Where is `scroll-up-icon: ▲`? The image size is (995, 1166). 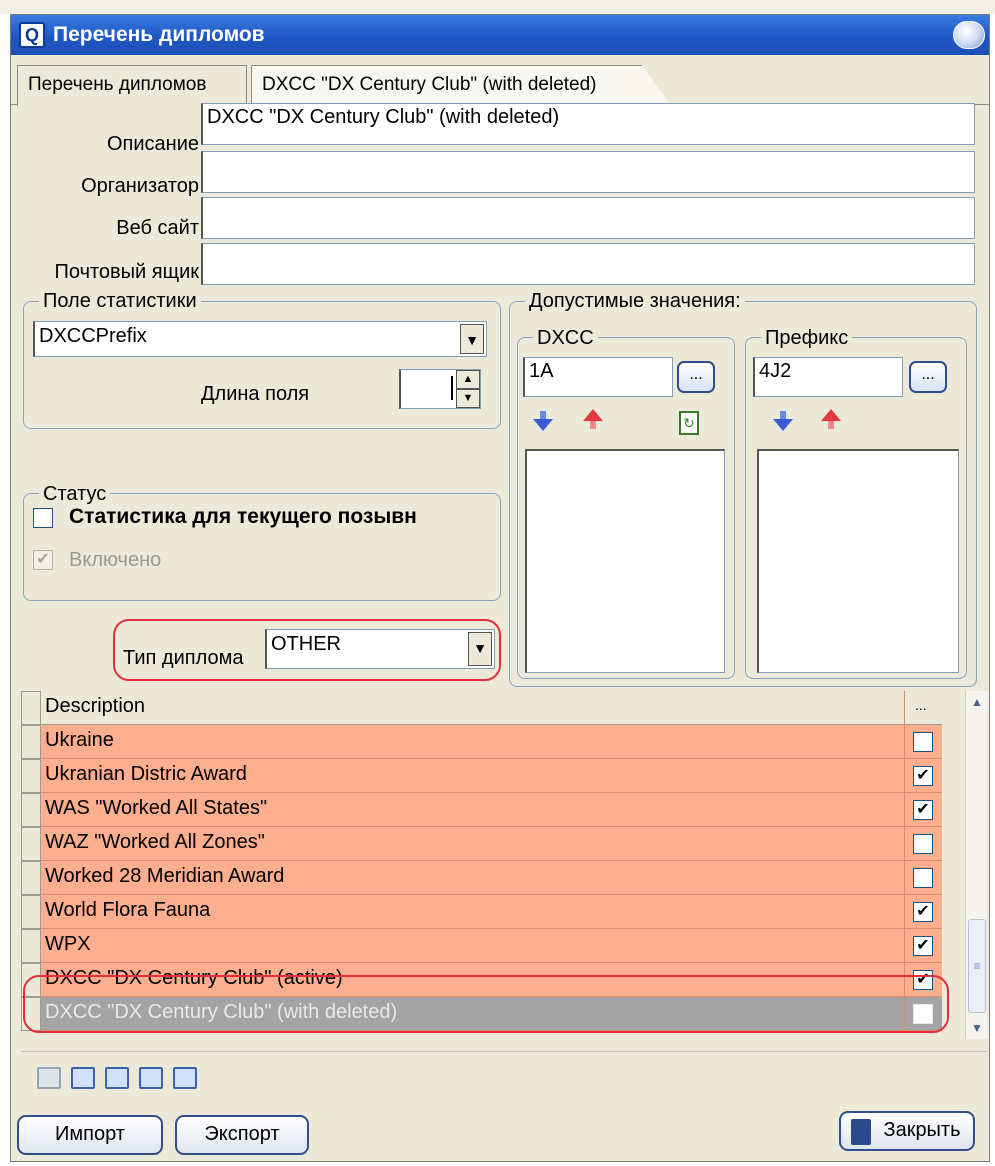 scroll-up-icon: ▲ is located at coordinates (977, 702).